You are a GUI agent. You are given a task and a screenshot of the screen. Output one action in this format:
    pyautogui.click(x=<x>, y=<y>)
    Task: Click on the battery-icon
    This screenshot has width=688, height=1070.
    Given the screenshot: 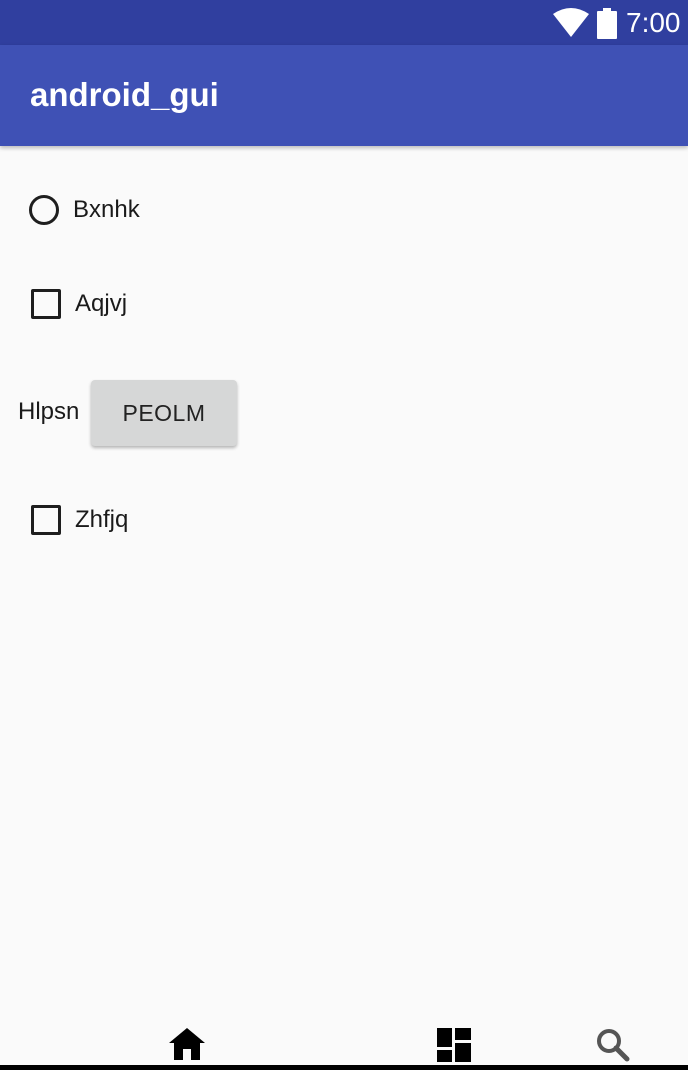 What is the action you would take?
    pyautogui.click(x=607, y=26)
    